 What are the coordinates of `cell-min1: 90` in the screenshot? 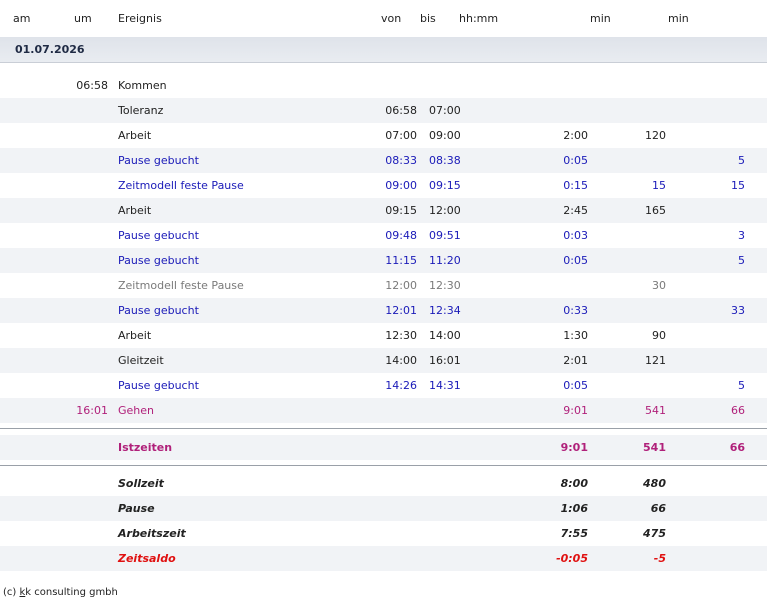 It's located at (659, 335).